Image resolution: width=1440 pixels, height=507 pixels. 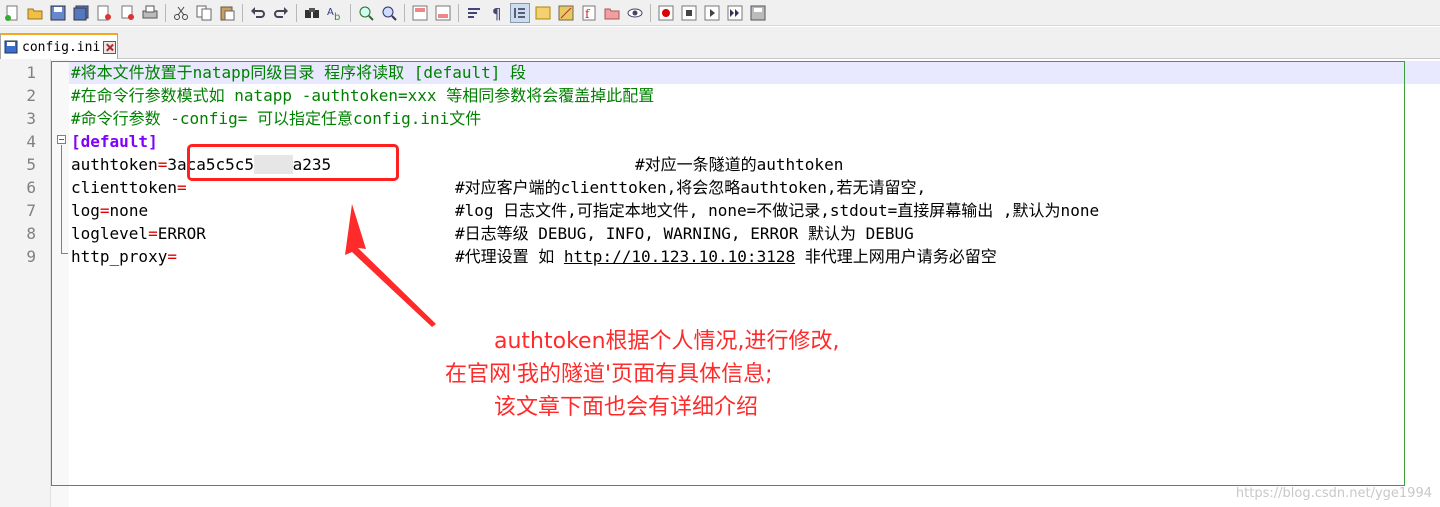 I want to click on comment-text: 非代理上网用户请务必留空, so click(x=896, y=256).